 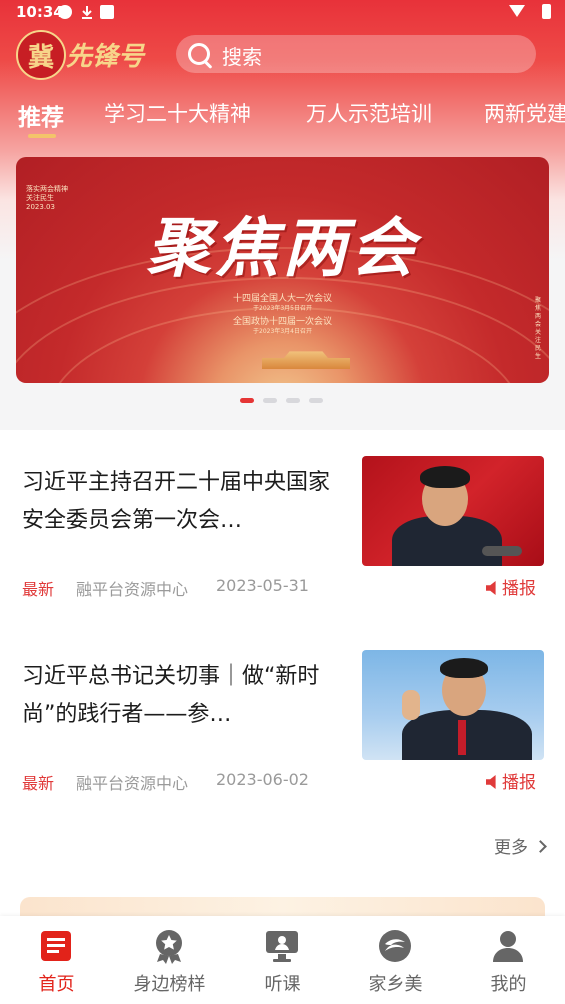 I want to click on logo-text: 先锋号, so click(x=105, y=57).